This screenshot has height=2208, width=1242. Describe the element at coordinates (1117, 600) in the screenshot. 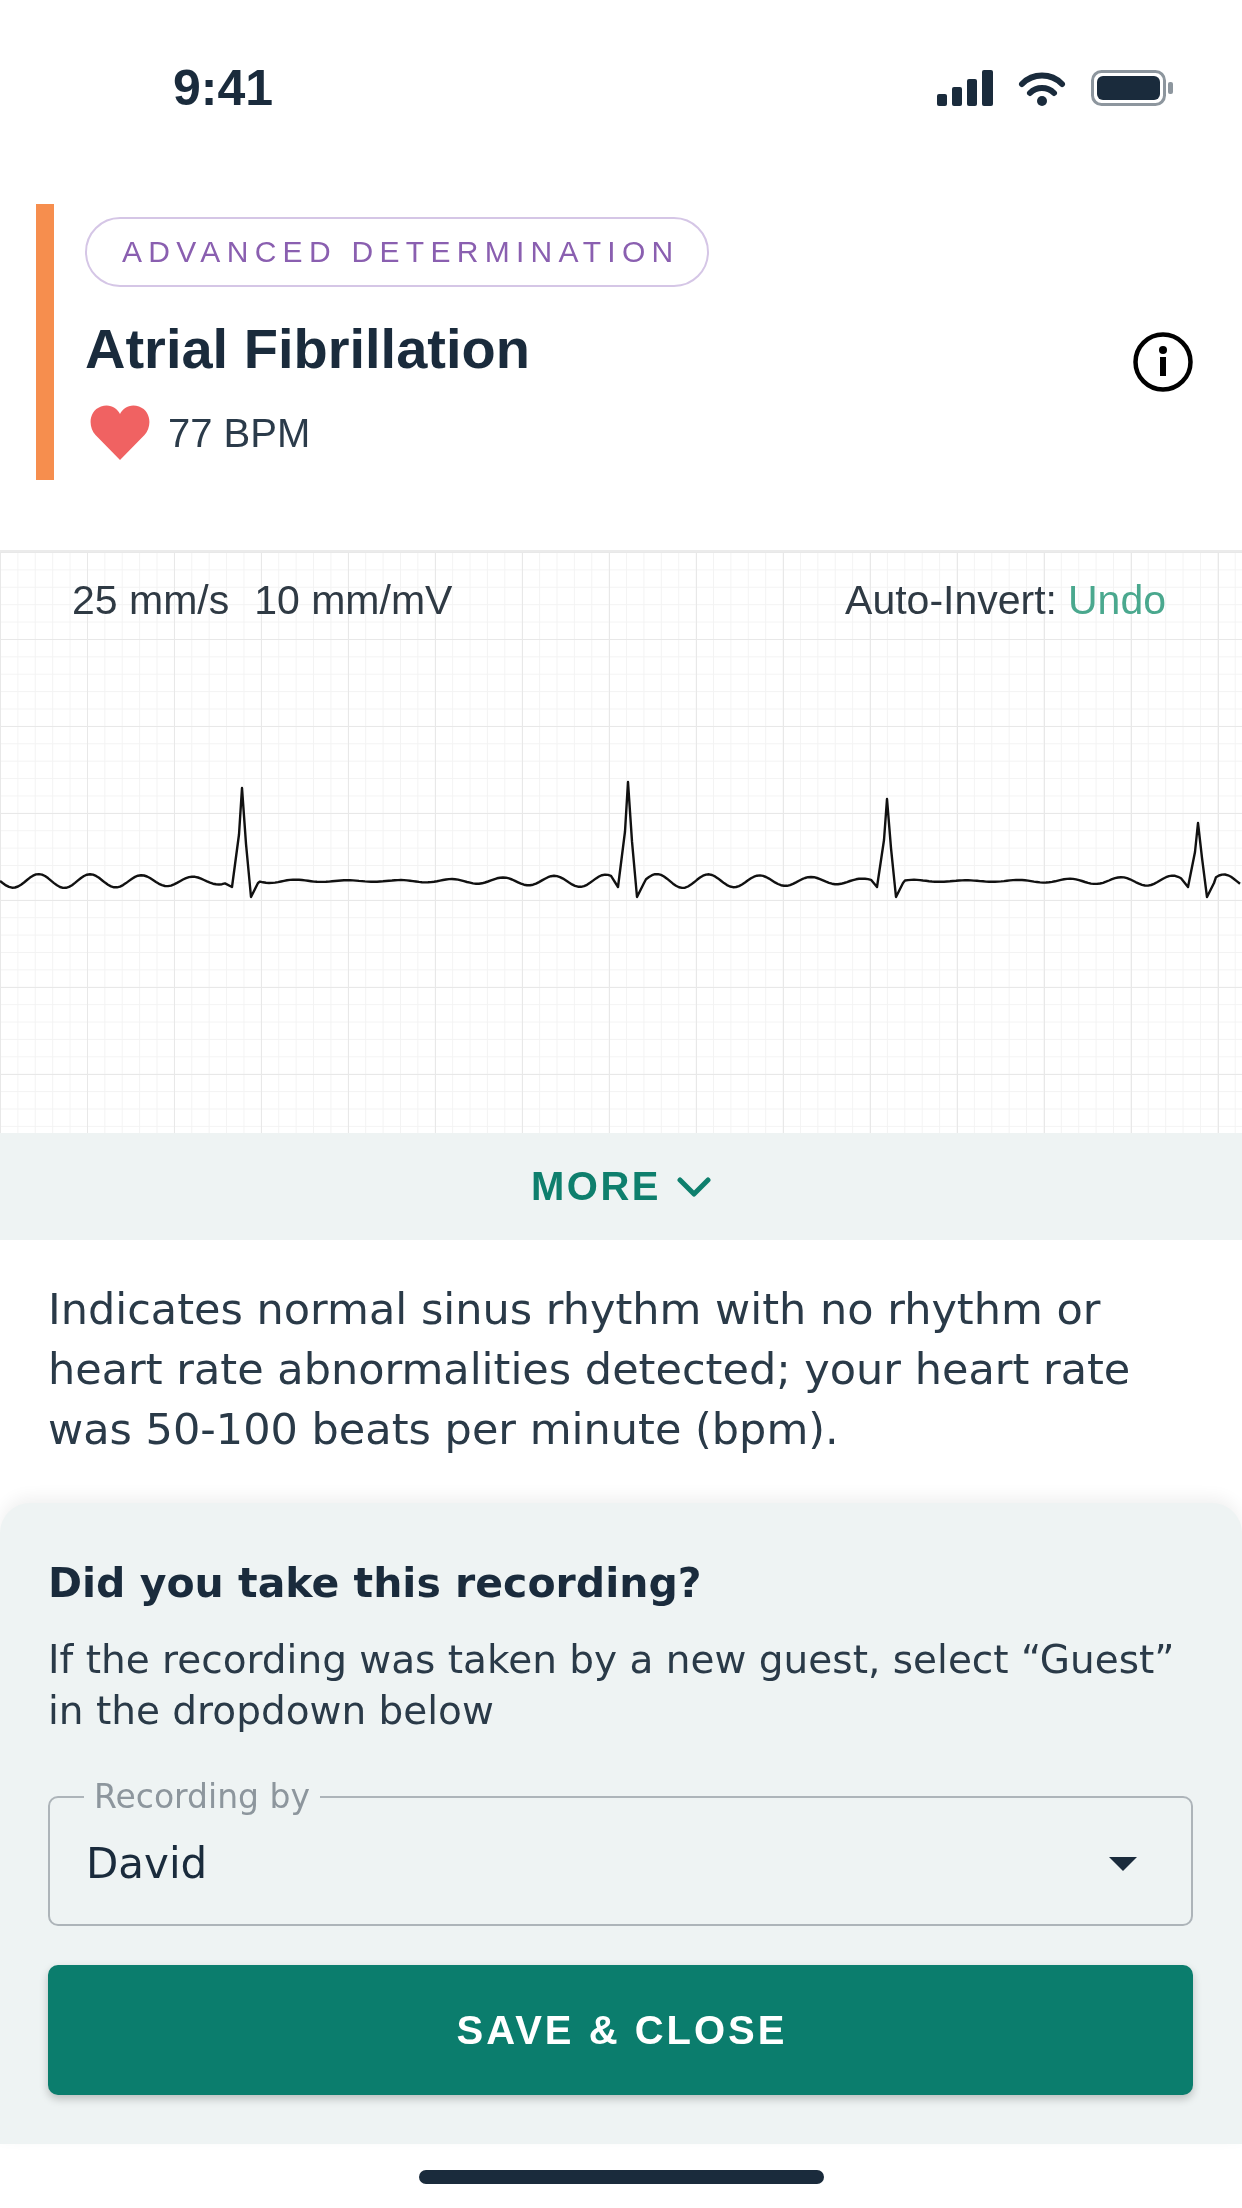

I see `undo-link: Undo` at that location.